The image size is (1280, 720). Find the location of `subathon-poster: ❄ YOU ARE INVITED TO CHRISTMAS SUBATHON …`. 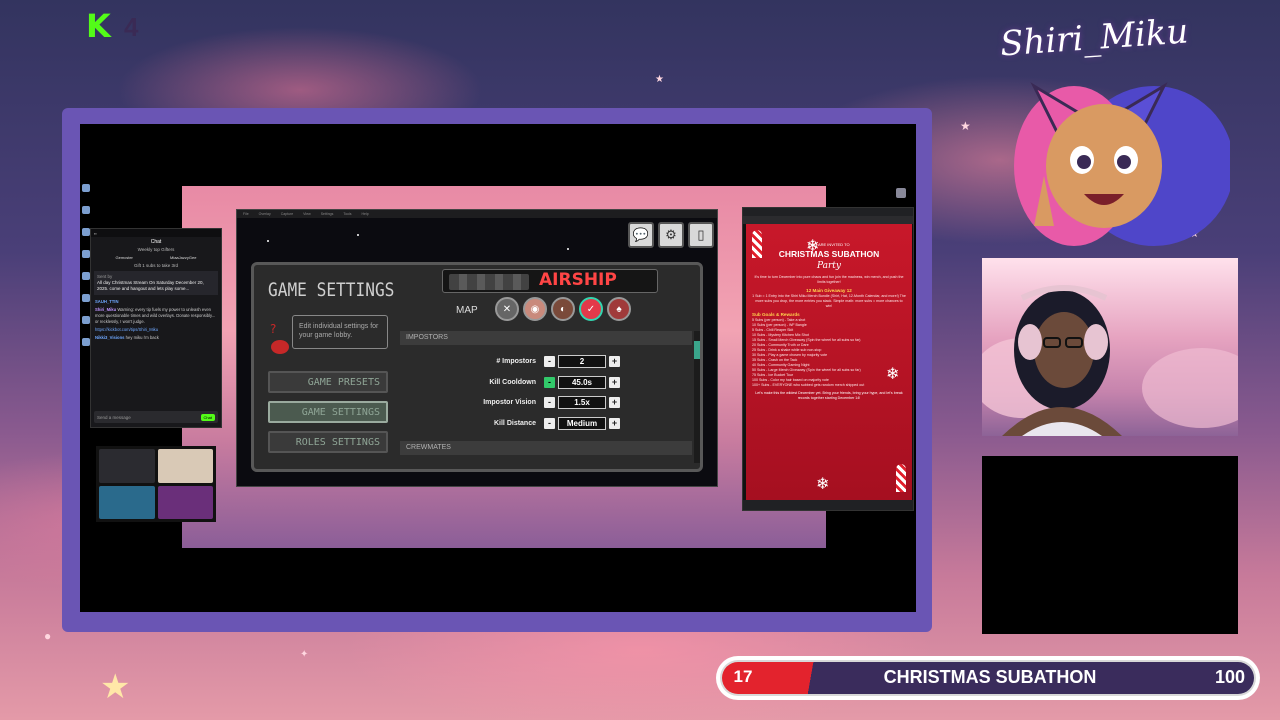

subathon-poster: ❄ YOU ARE INVITED TO CHRISTMAS SUBATHON … is located at coordinates (829, 362).